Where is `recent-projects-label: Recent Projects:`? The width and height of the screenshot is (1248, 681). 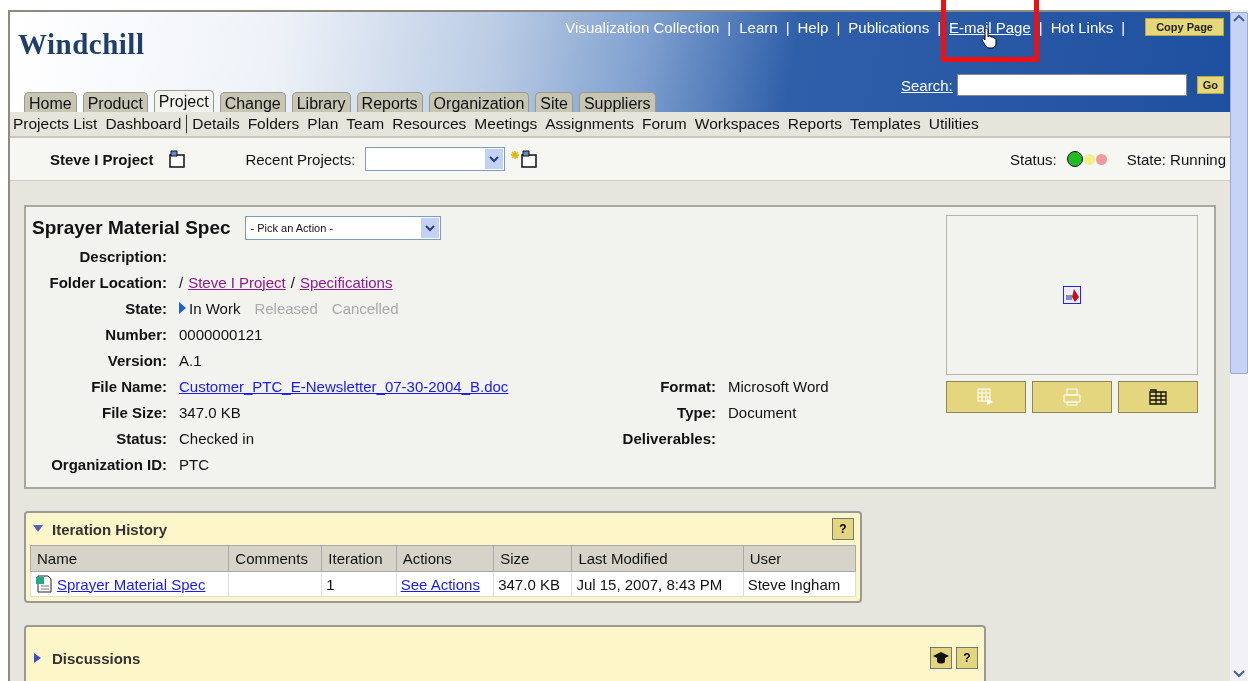 recent-projects-label: Recent Projects: is located at coordinates (300, 159).